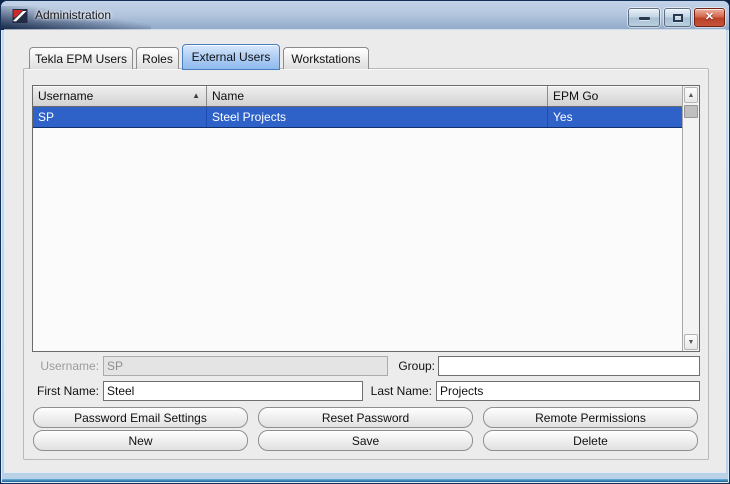 This screenshot has height=484, width=730. What do you see at coordinates (401, 391) in the screenshot?
I see `last-name-label: Last Name:` at bounding box center [401, 391].